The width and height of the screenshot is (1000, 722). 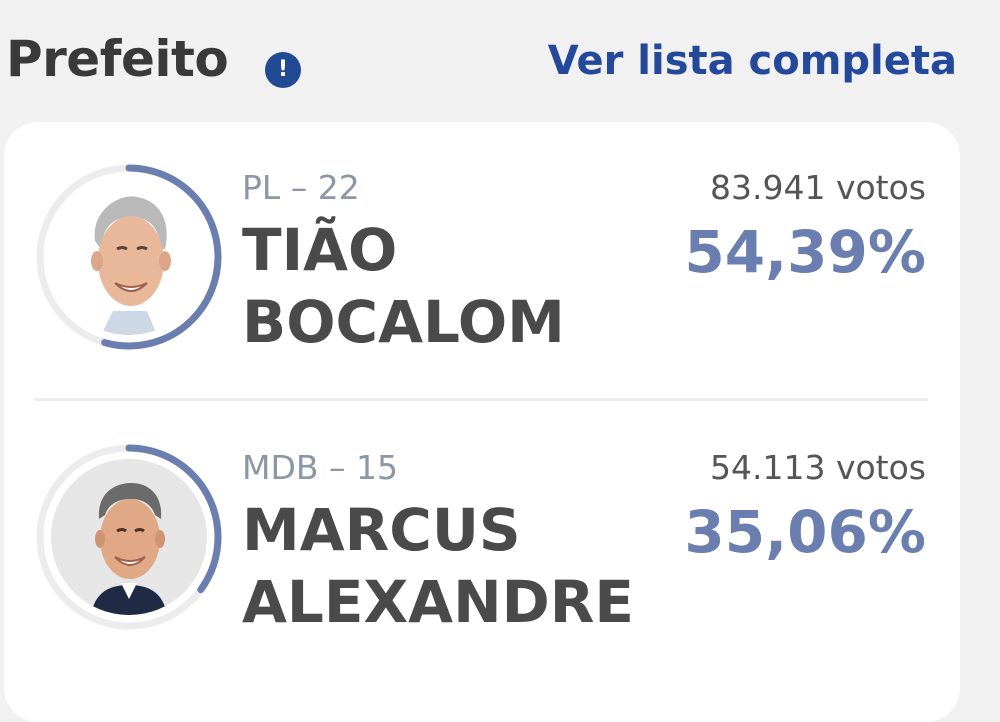 I want to click on vote-percent: 35,06%, so click(x=805, y=532).